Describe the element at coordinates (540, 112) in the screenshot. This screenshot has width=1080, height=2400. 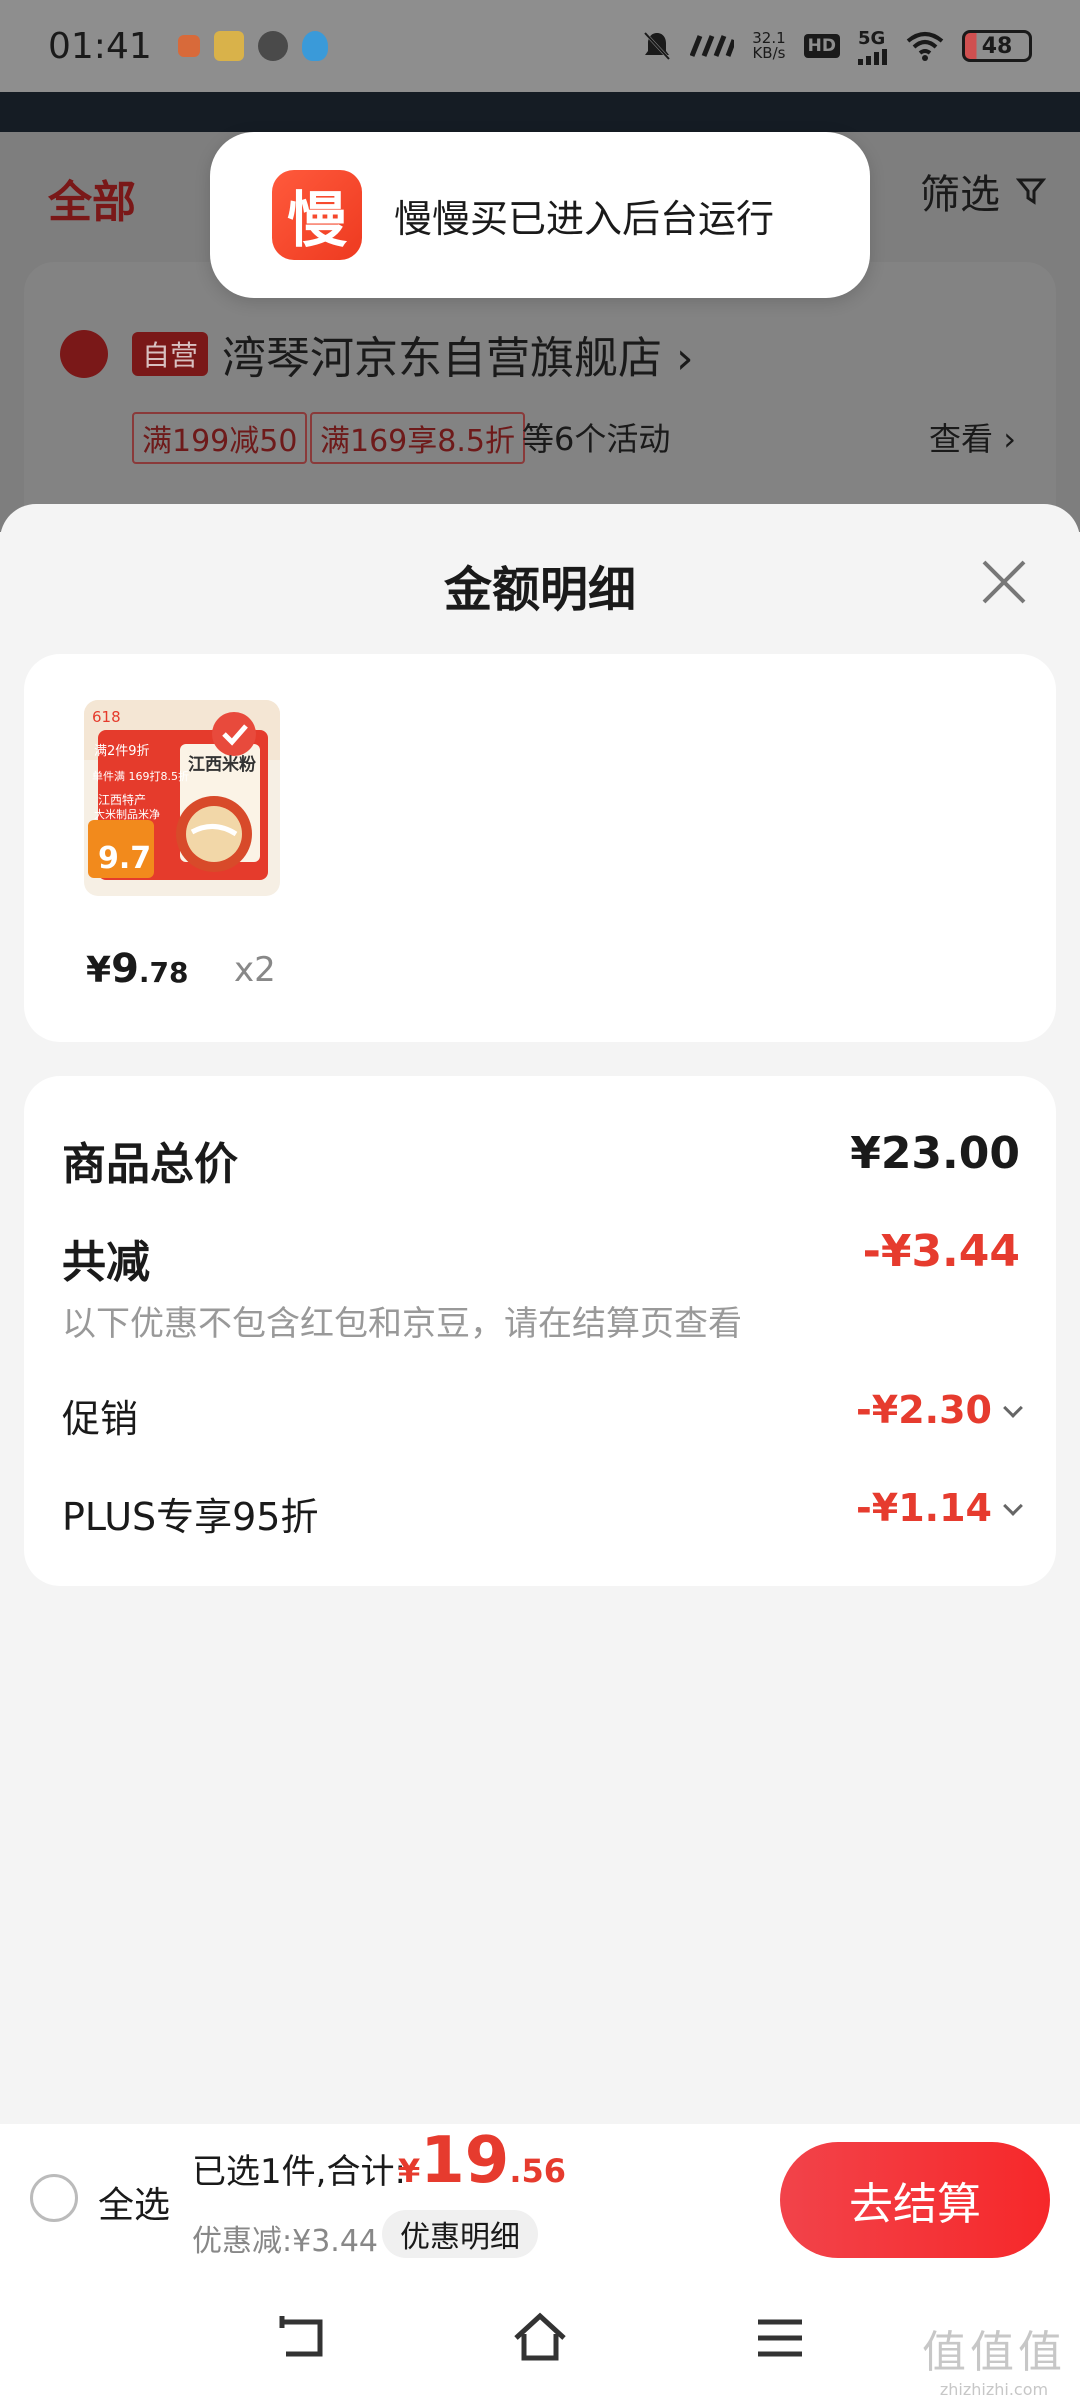
I see `app-header-strip` at that location.